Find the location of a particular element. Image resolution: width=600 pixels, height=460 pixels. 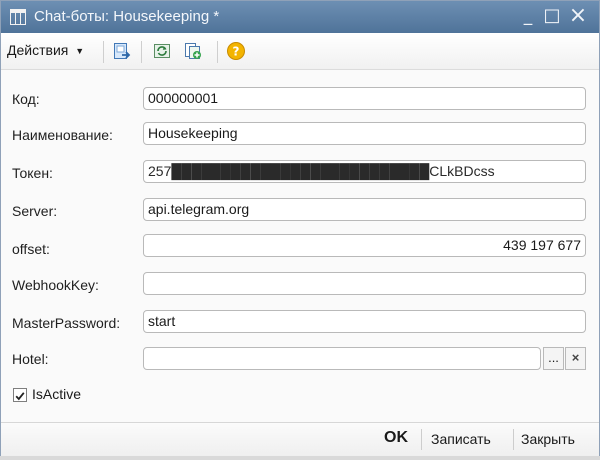

server-field: api.telegram.org is located at coordinates (364, 209).